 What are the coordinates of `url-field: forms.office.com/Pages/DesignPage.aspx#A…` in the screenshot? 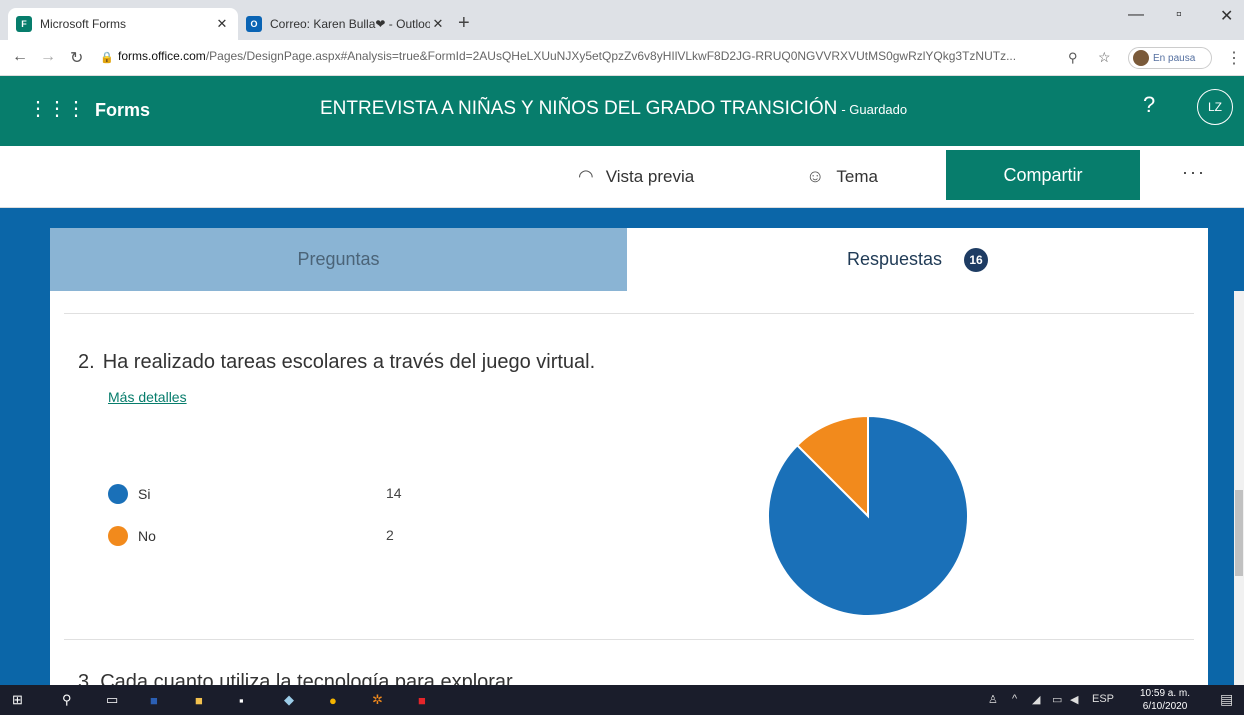 It's located at (583, 56).